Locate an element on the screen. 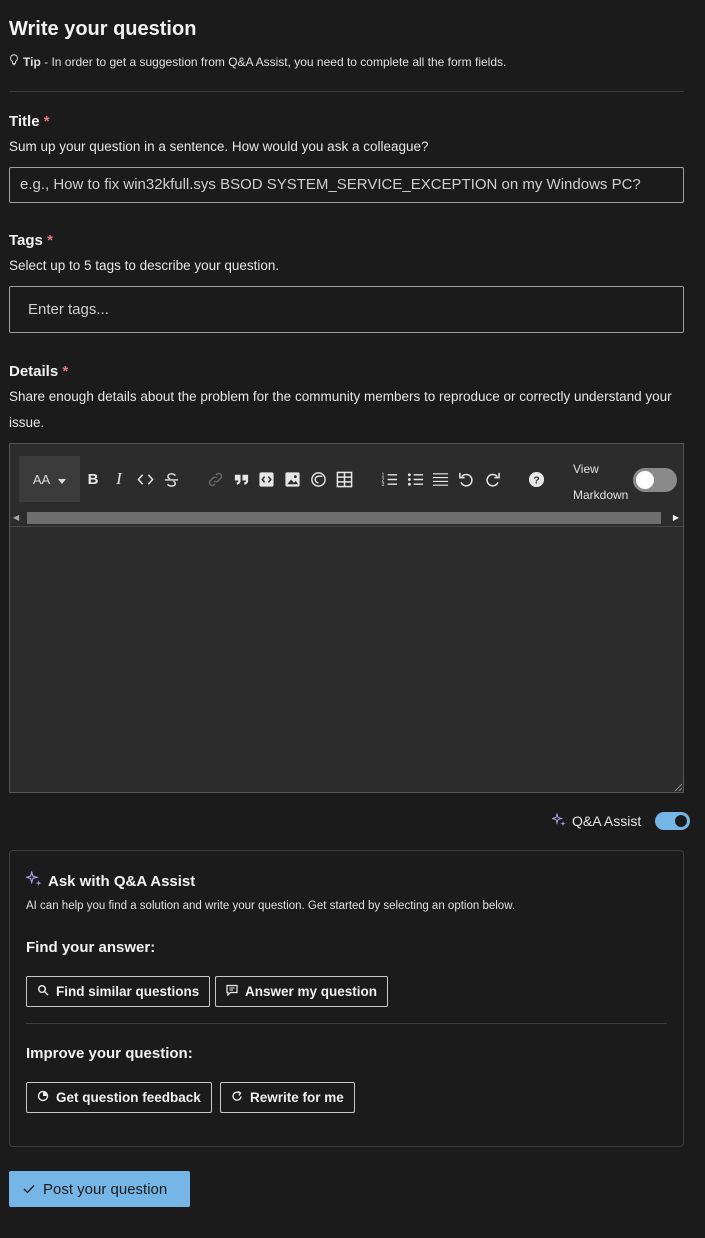  italic-icon: I is located at coordinates (119, 479).